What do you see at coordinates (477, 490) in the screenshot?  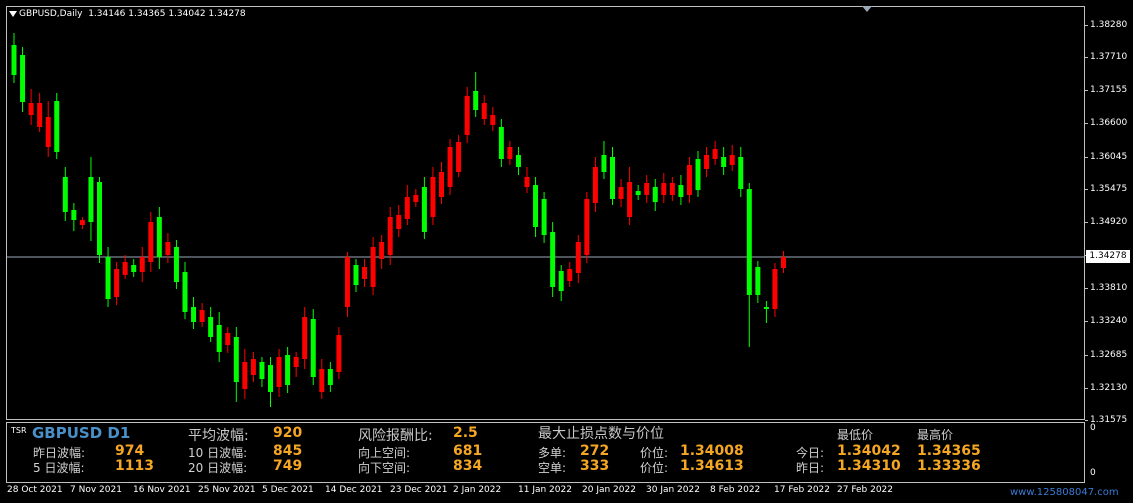 I see `date-tick-label: 2 Jan 2022` at bounding box center [477, 490].